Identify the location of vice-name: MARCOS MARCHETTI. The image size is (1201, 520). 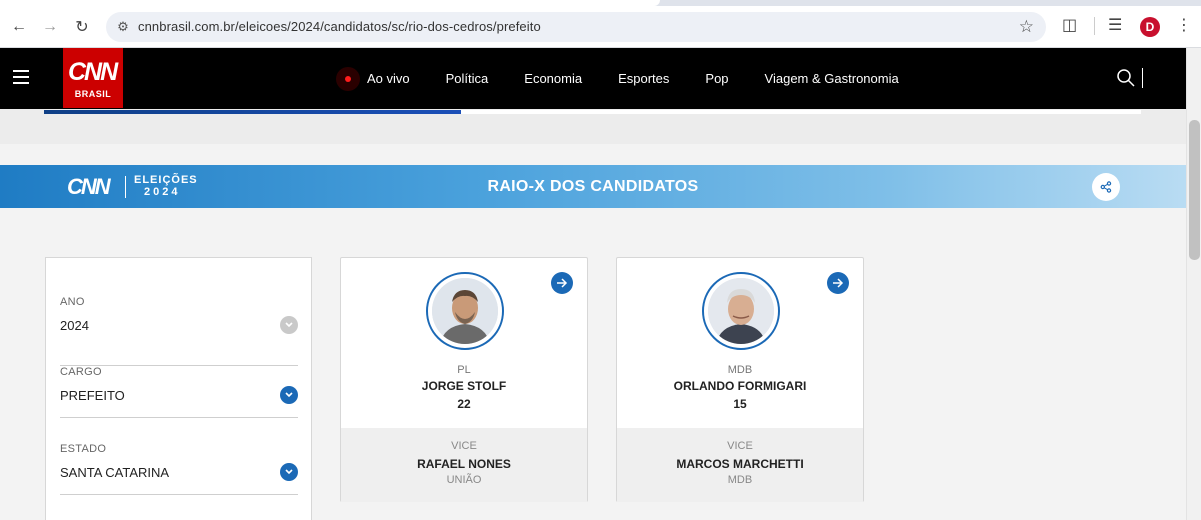
(740, 464).